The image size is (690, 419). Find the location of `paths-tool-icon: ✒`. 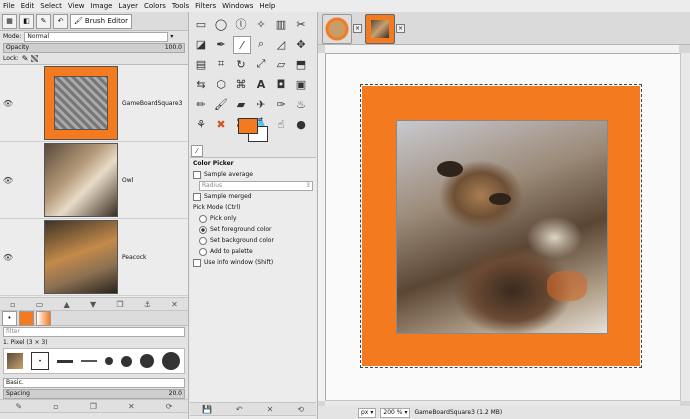

paths-tool-icon: ✒ is located at coordinates (221, 44).